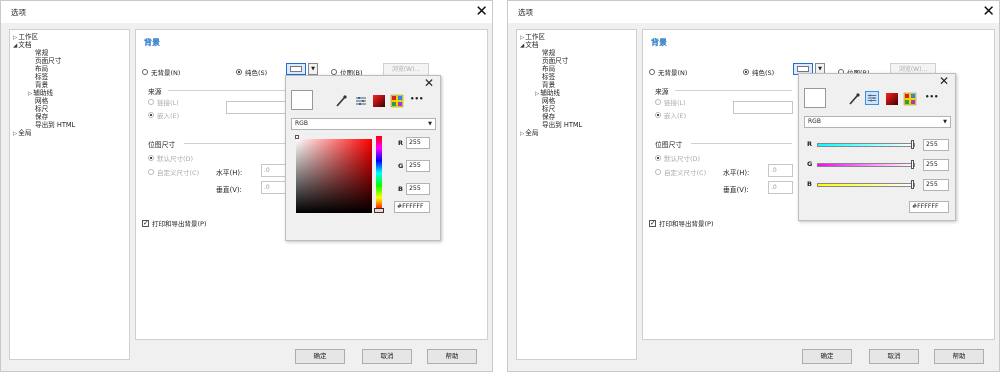 The width and height of the screenshot is (1000, 372). What do you see at coordinates (379, 210) in the screenshot?
I see `hue-slider-thumb` at bounding box center [379, 210].